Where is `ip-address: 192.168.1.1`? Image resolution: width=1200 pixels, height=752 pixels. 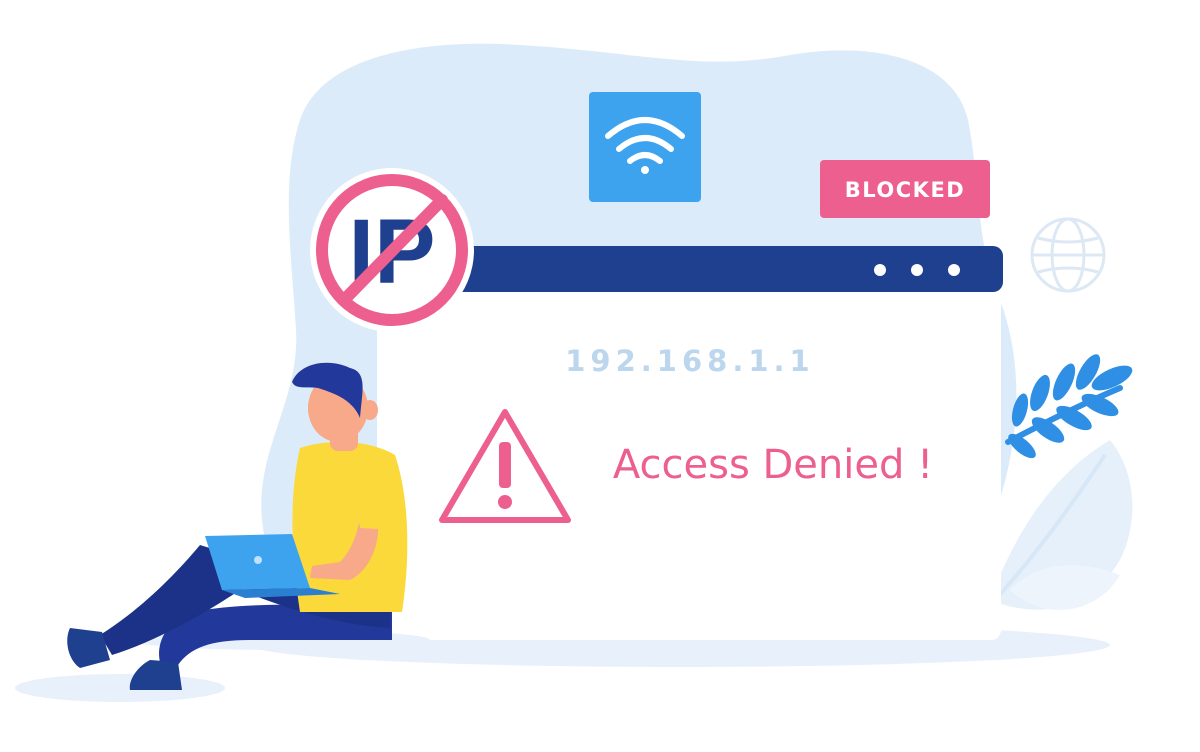
ip-address: 192.168.1.1 is located at coordinates (689, 361).